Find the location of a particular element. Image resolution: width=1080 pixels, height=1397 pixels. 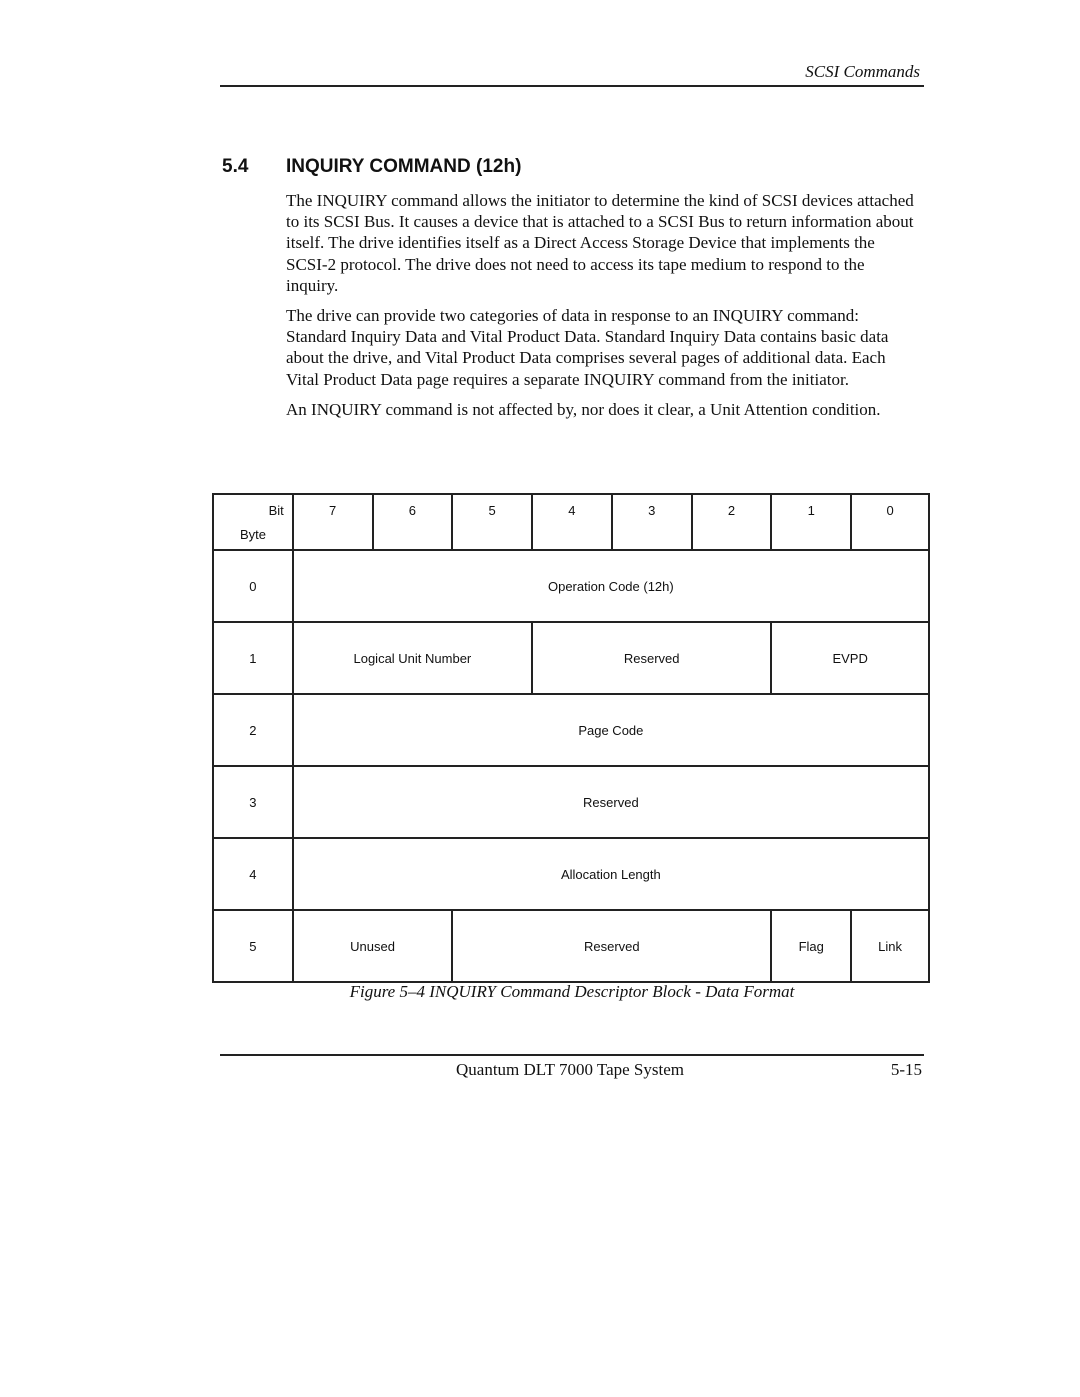

byte-row: 2 Page Code is located at coordinates (571, 730).